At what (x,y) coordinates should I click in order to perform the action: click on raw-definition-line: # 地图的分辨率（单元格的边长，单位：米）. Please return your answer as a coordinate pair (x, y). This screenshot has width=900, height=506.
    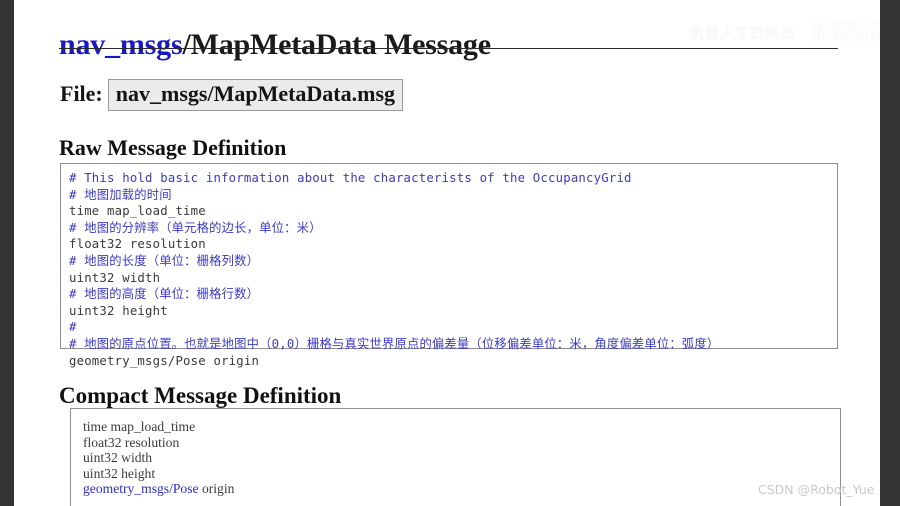
    Looking at the image, I should click on (195, 227).